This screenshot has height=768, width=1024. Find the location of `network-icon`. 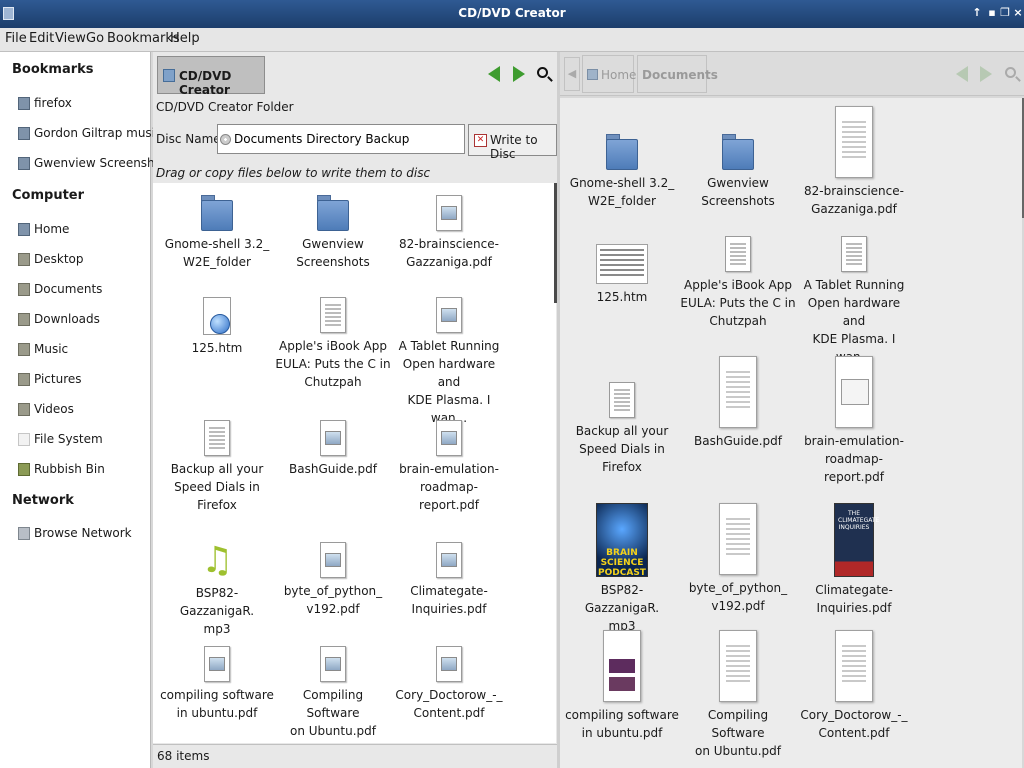

network-icon is located at coordinates (24, 533).